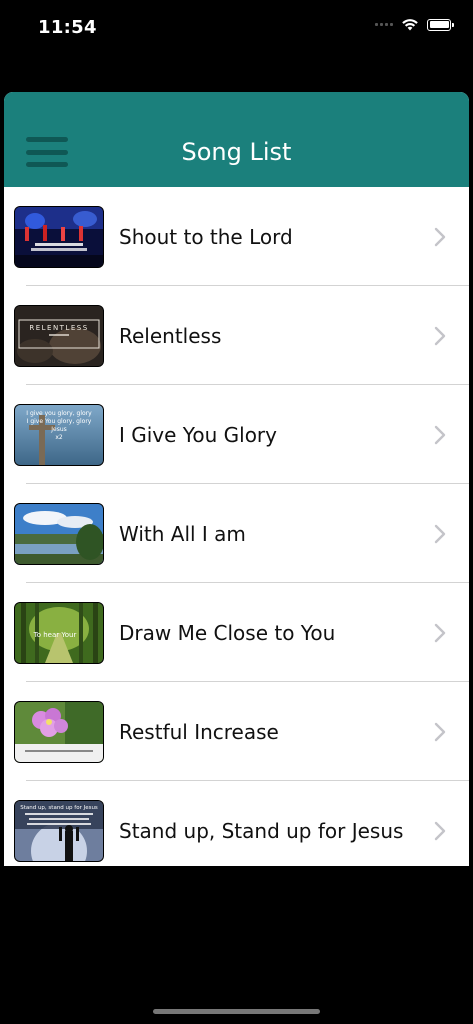 The image size is (473, 1024). I want to click on song-row: To hear Your Draw Me Close to You, so click(236, 632).